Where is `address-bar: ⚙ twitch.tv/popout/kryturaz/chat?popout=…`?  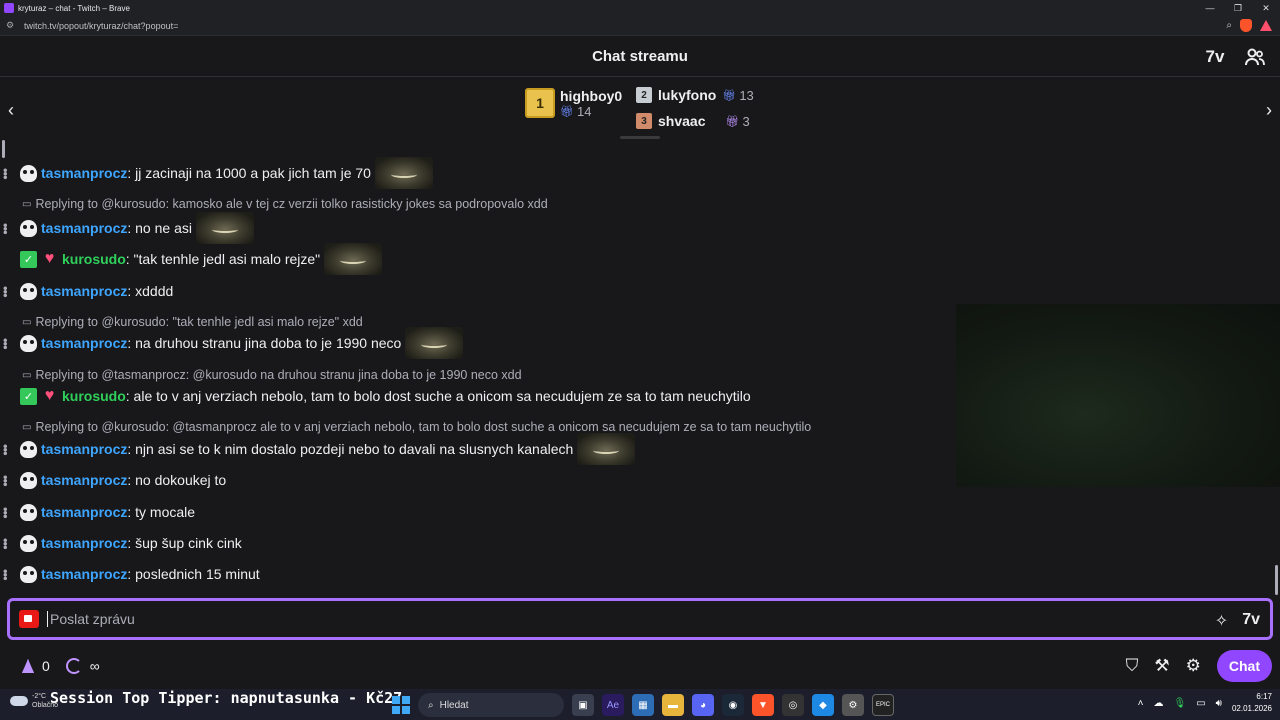
address-bar: ⚙ twitch.tv/popout/kryturaz/chat?popout=… is located at coordinates (640, 26).